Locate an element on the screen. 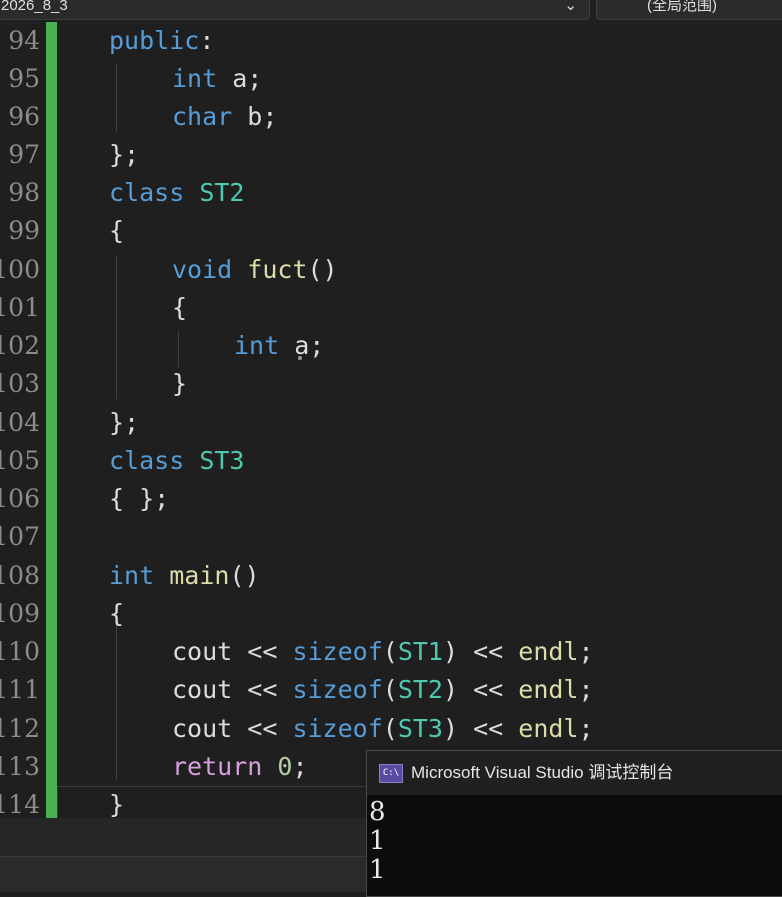  code-line: { }; is located at coordinates (139, 498).